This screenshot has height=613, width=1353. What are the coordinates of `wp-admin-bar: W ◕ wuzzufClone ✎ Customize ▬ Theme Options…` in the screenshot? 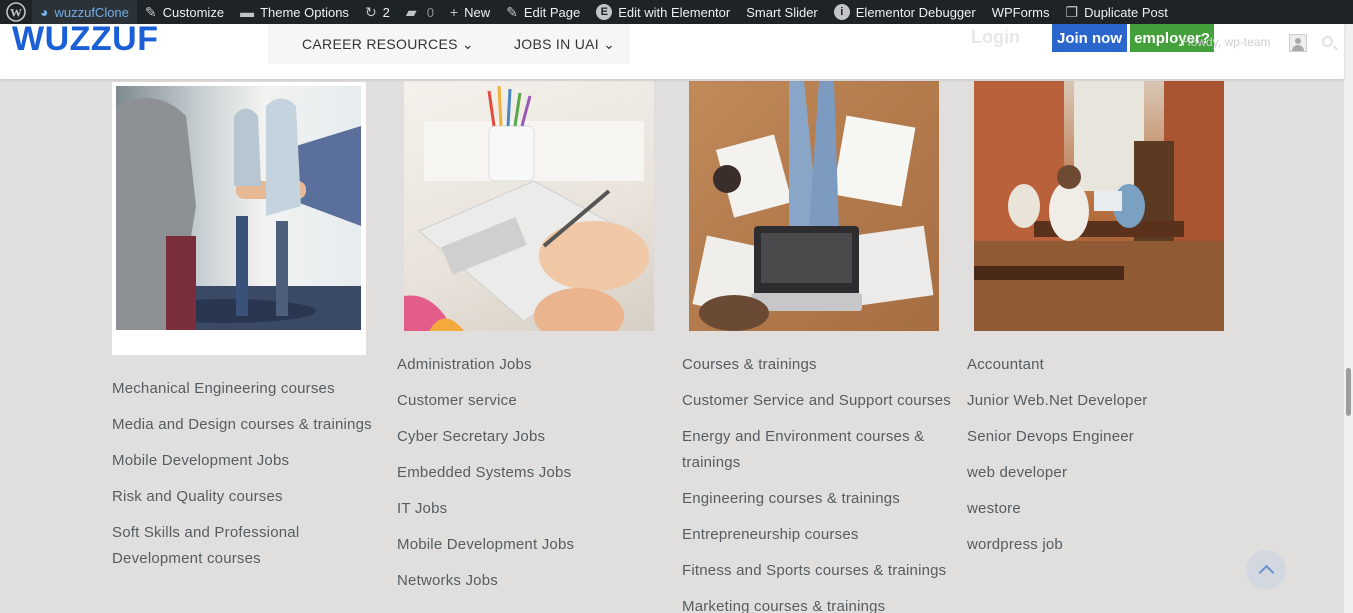 It's located at (676, 12).